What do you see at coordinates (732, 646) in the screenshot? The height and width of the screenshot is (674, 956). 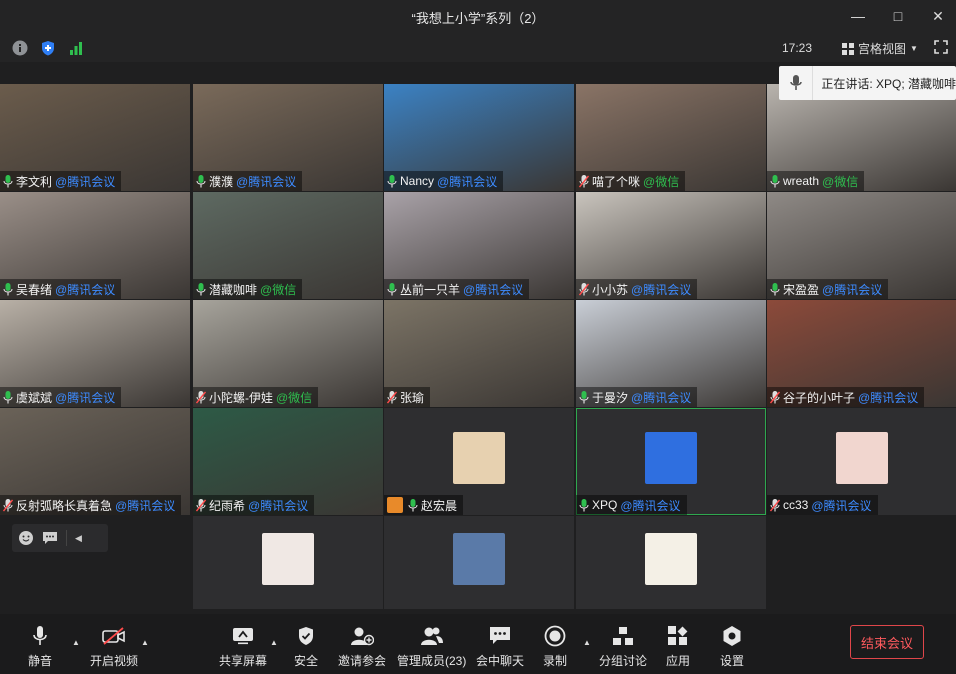 I see `settings-button: 设置` at bounding box center [732, 646].